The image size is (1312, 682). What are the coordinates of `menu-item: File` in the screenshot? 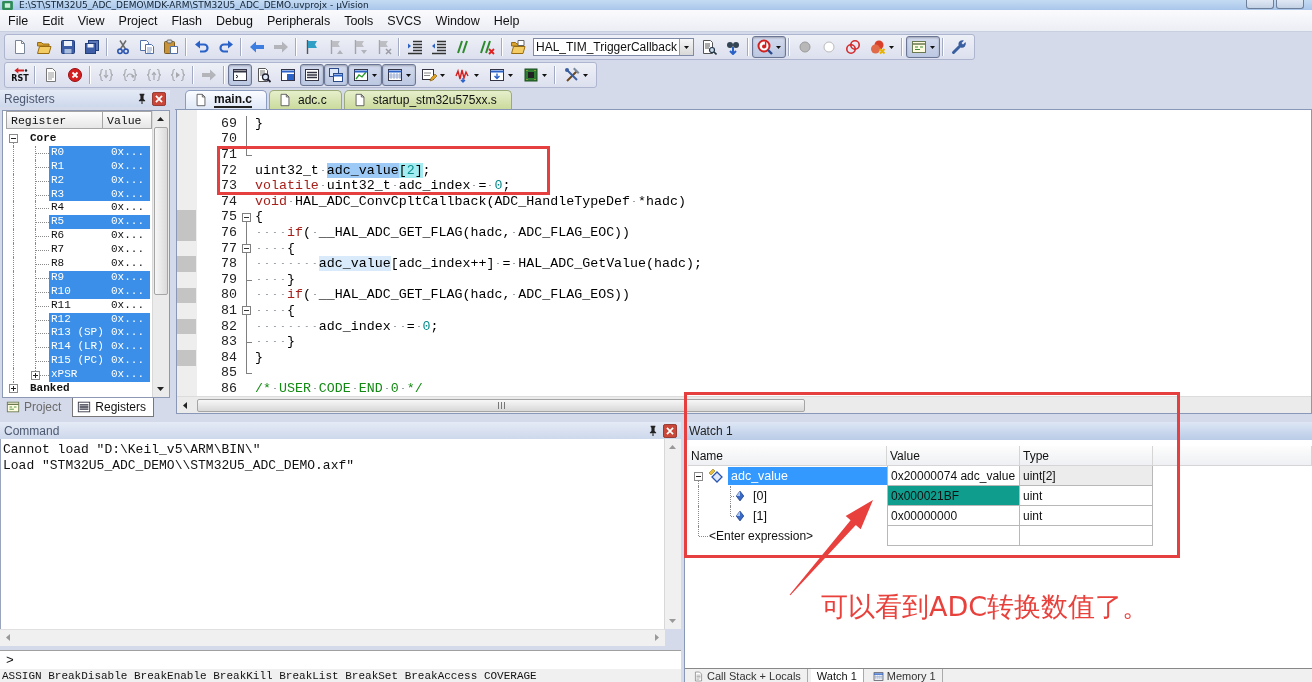 It's located at (18, 20).